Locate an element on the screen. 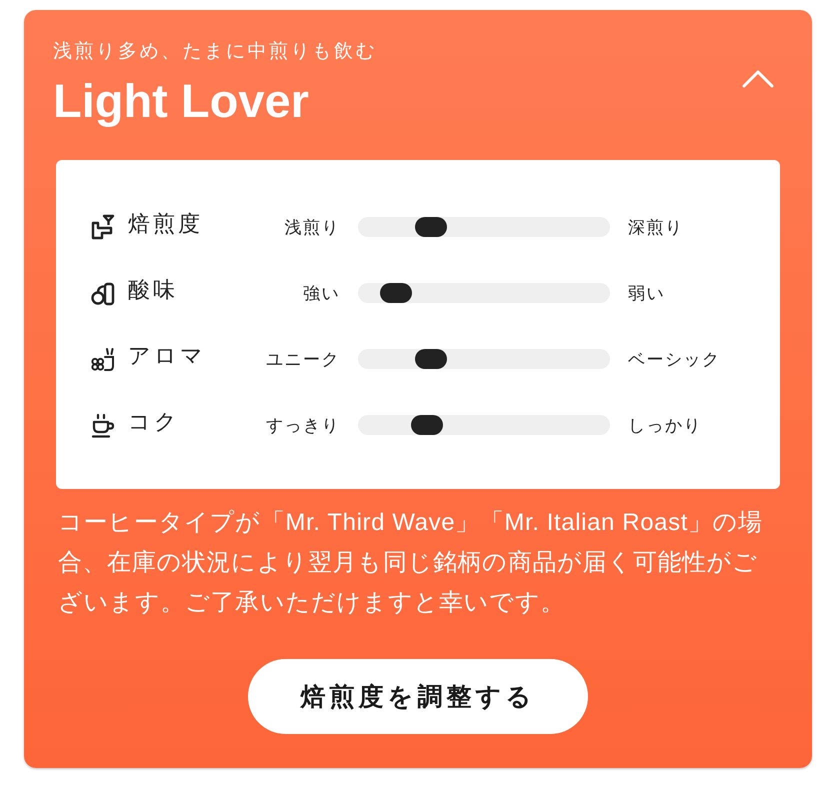  scale-min-label: ユニーク is located at coordinates (302, 359).